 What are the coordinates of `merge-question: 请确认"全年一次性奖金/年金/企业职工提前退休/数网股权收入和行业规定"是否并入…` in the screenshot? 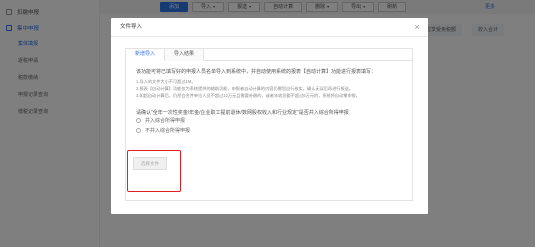 It's located at (242, 112).